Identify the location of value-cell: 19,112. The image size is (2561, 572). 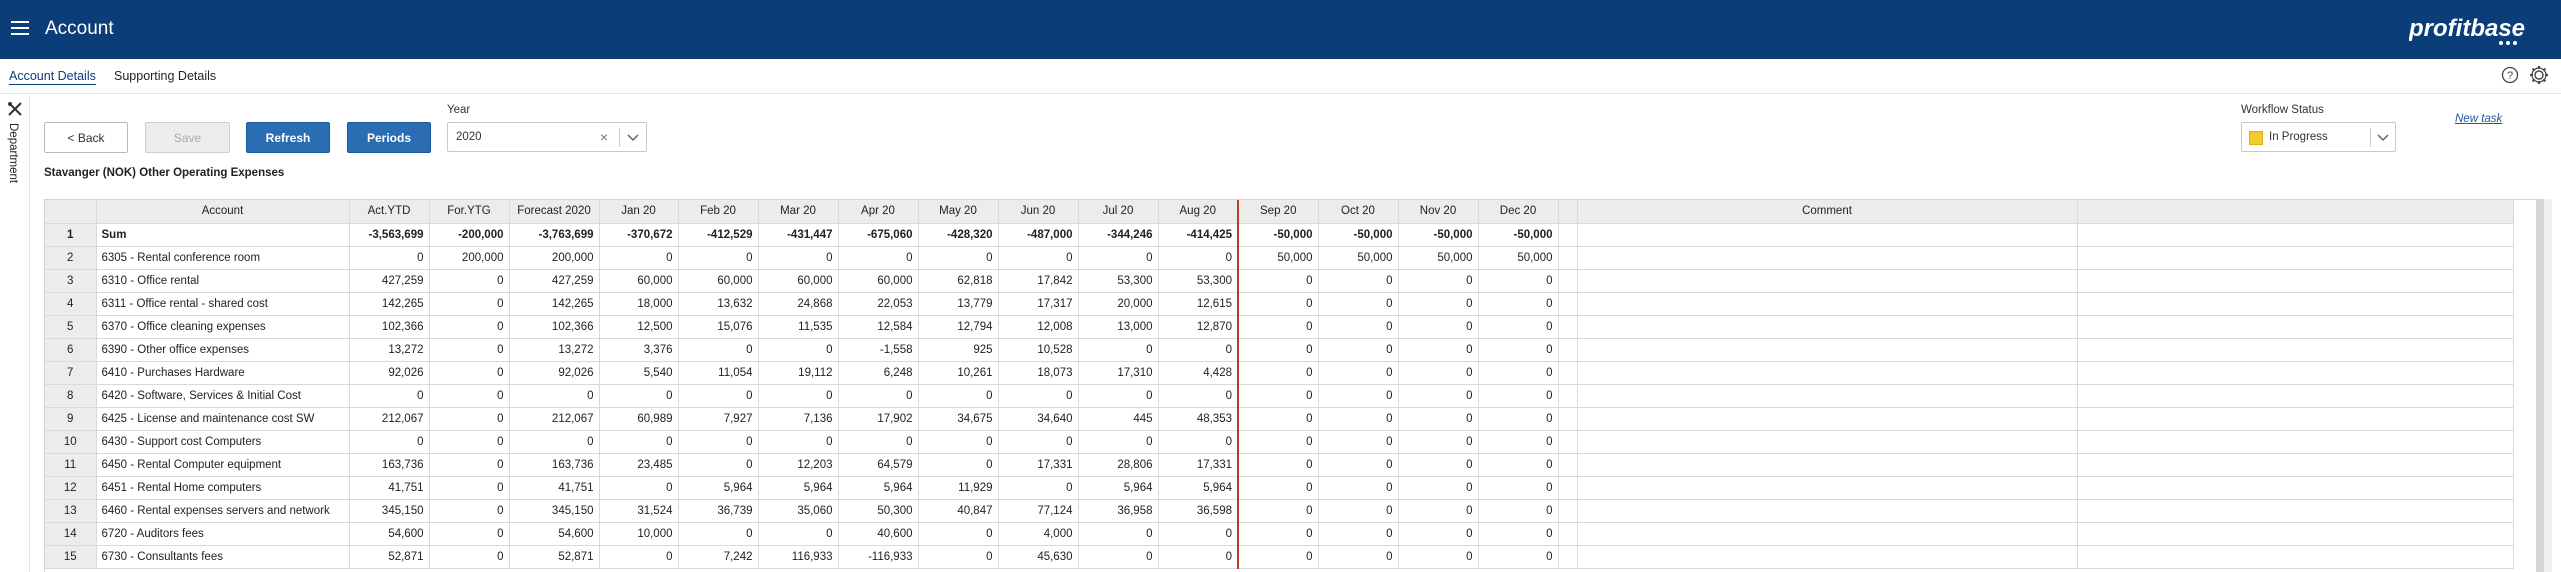
(798, 373).